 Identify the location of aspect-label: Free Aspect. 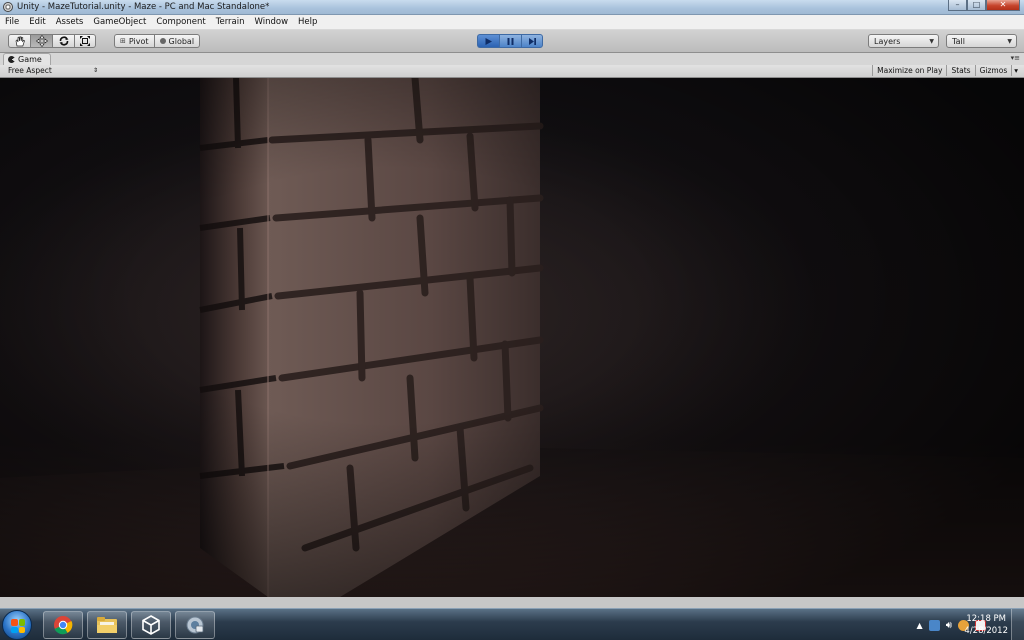
(30, 70).